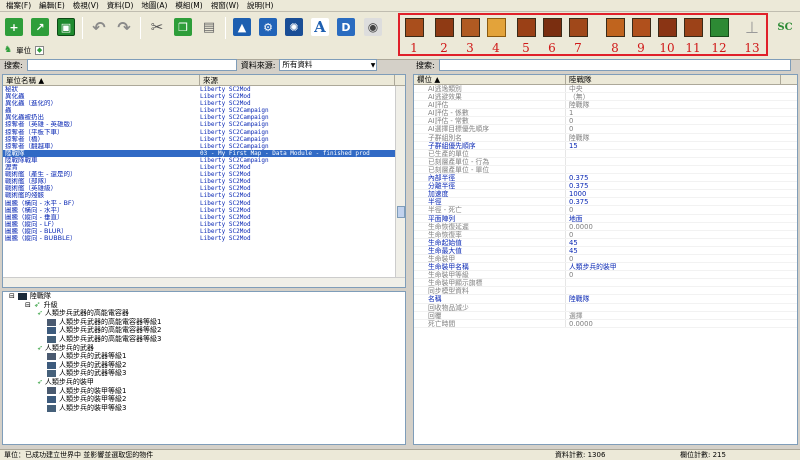 This screenshot has height=460, width=800. Describe the element at coordinates (131, 65) in the screenshot. I see `unit-search-input` at that location.